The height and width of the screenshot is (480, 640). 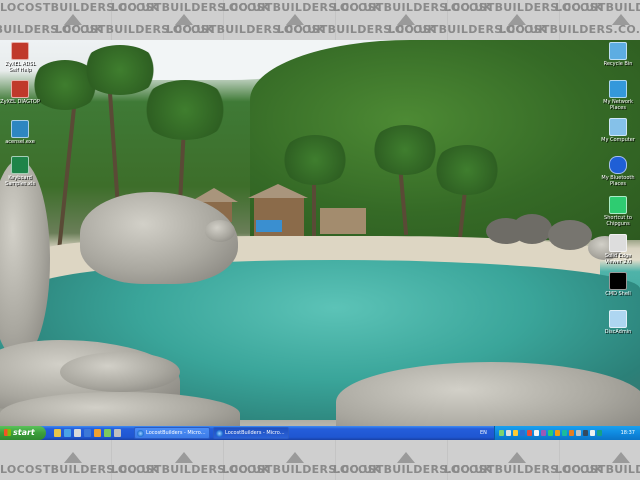 I want to click on wallpaper-hut, so click(x=343, y=221).